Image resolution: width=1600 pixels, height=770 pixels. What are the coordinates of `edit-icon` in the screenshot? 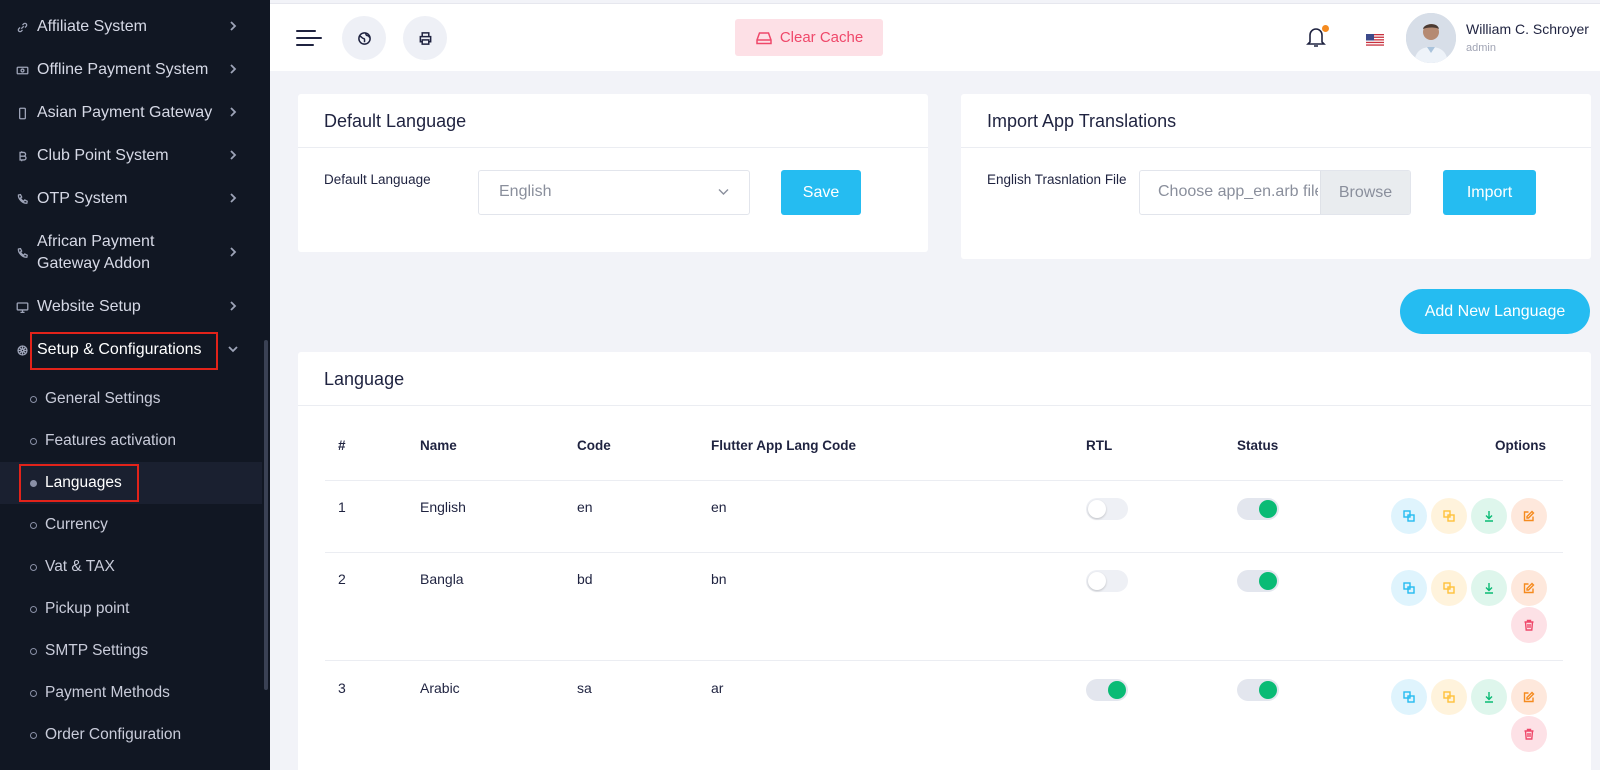 It's located at (1529, 516).